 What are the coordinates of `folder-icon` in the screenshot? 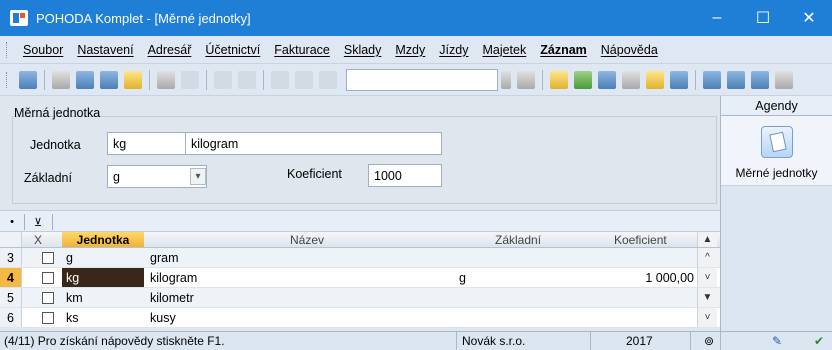 It's located at (559, 79).